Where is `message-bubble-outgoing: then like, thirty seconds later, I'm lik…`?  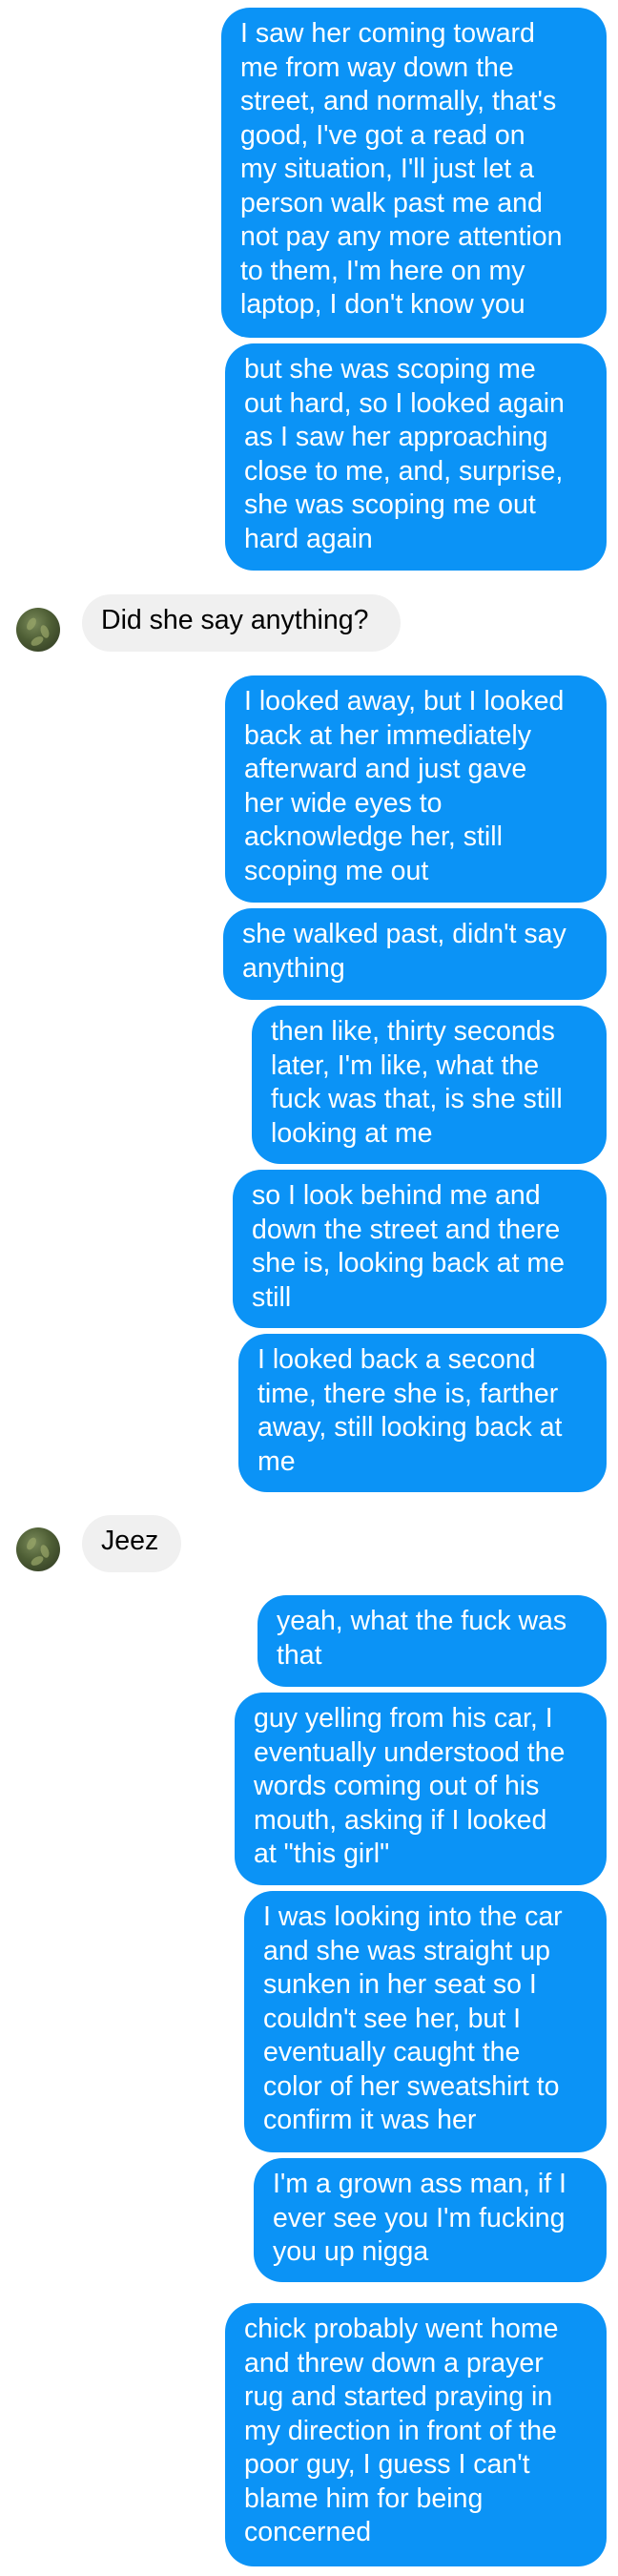 message-bubble-outgoing: then like, thirty seconds later, I'm lik… is located at coordinates (429, 1085).